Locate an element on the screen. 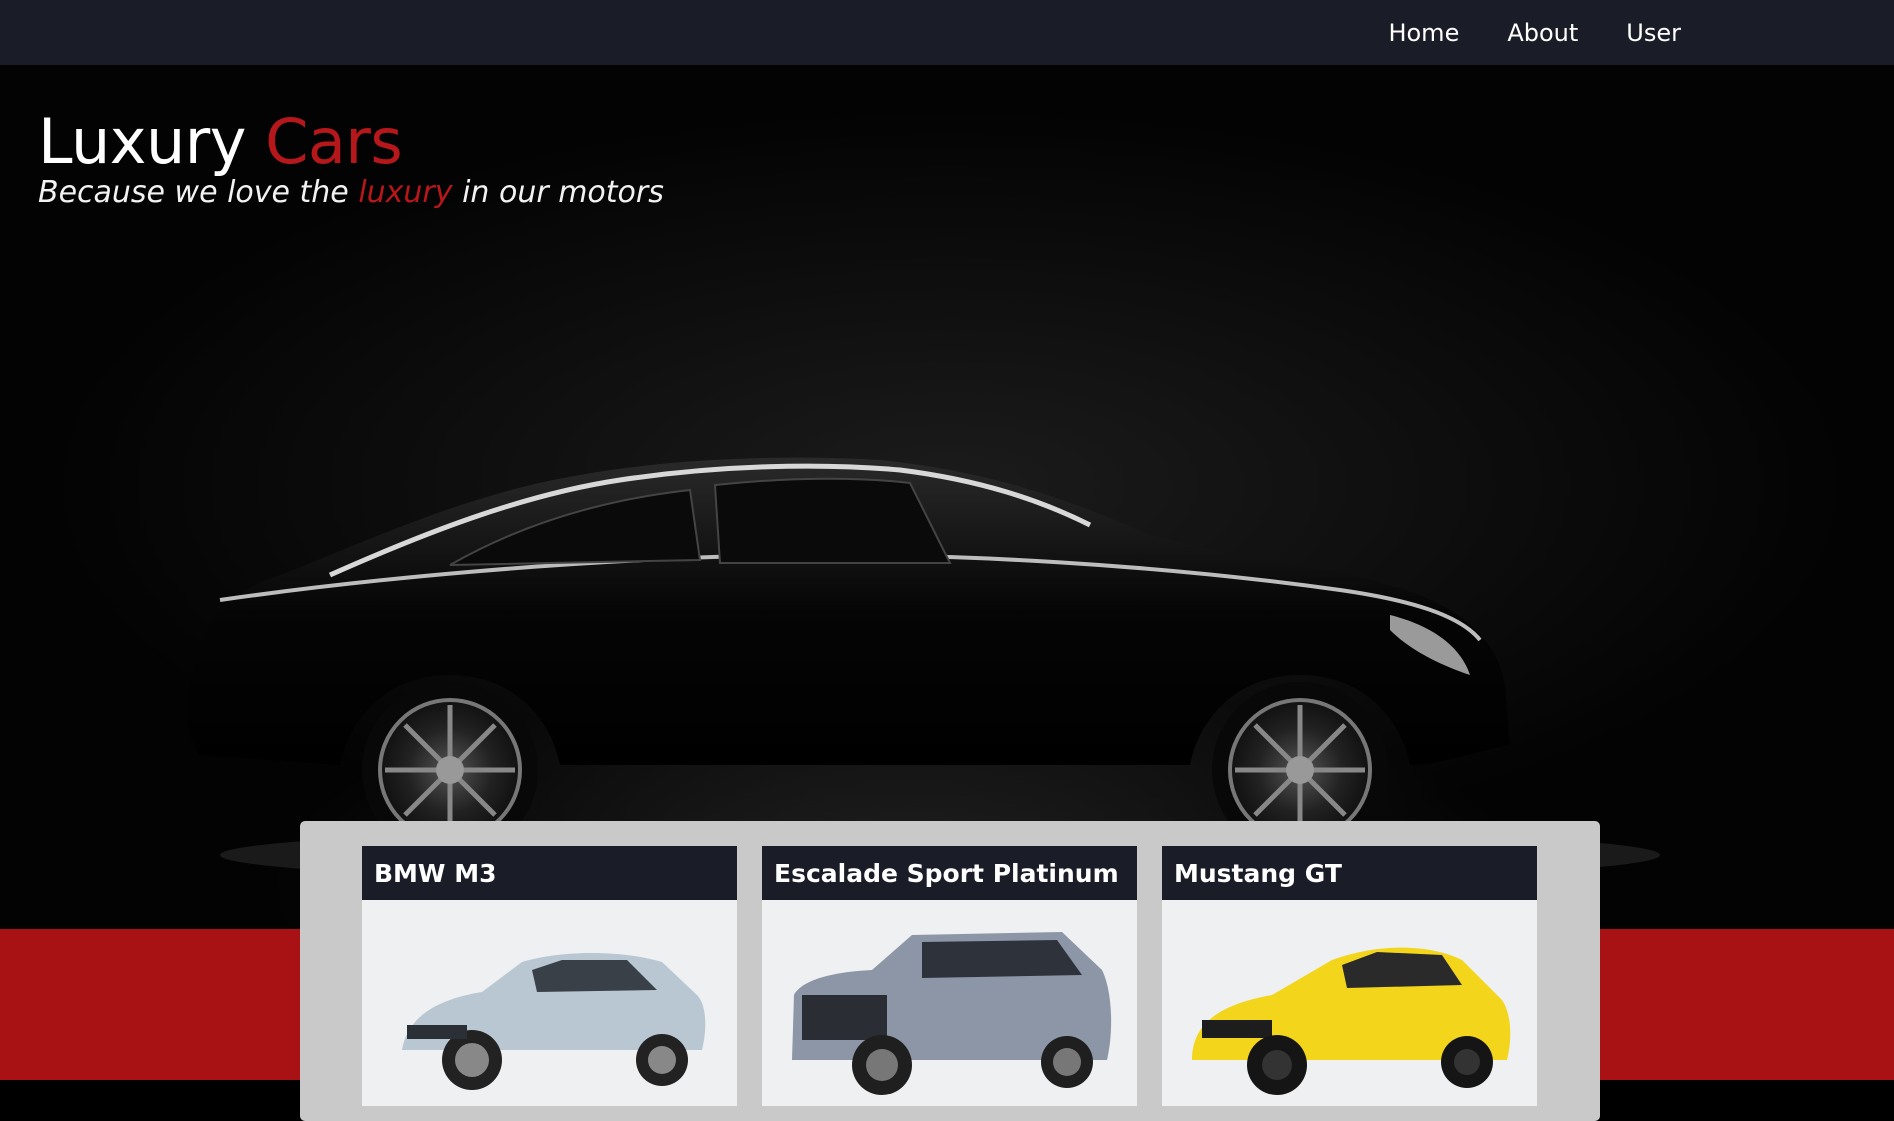 This screenshot has width=1894, height=1121. hero-subtitle-before: Because we love the is located at coordinates (193, 192).